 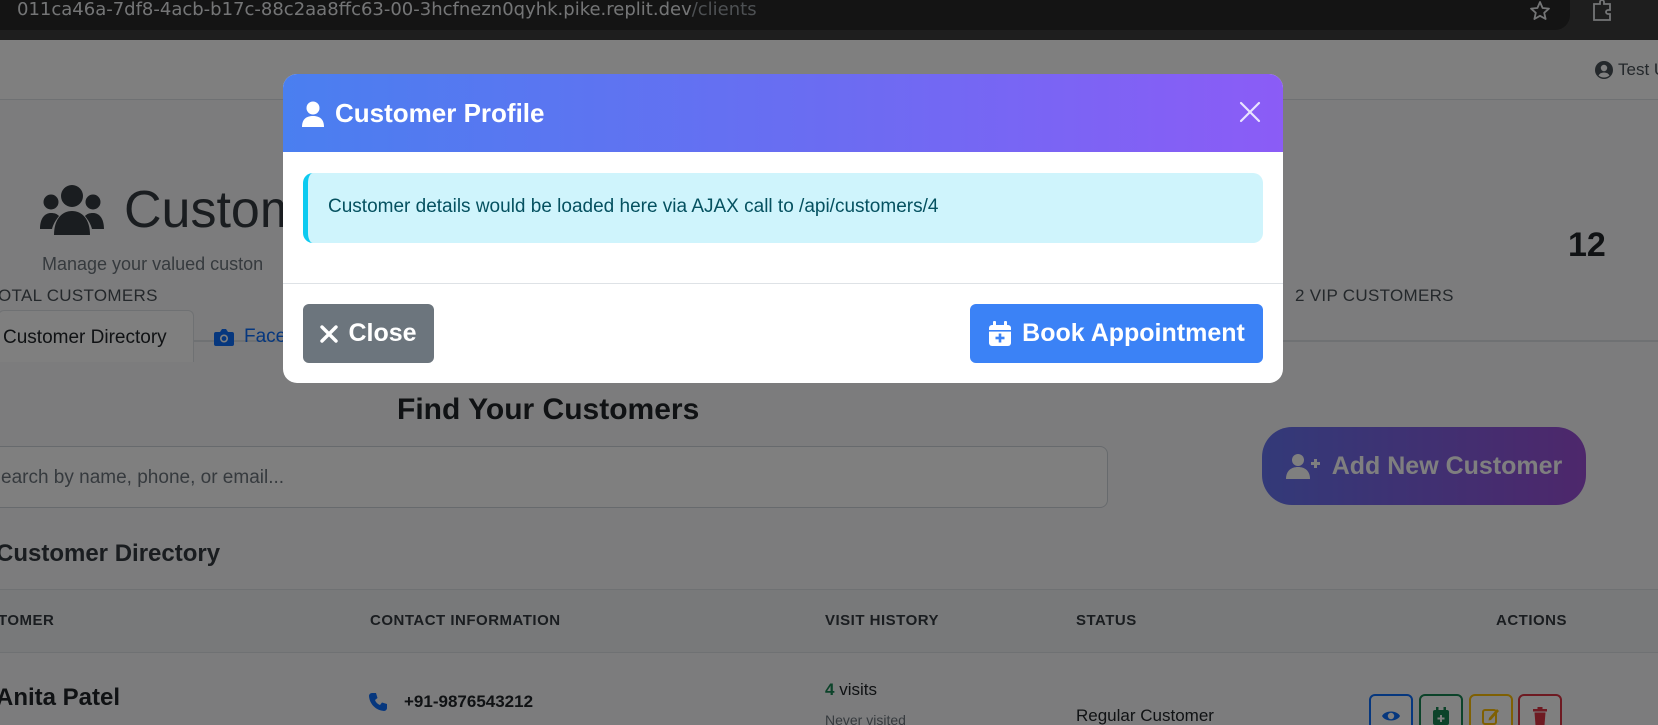 What do you see at coordinates (1133, 333) in the screenshot?
I see `book-appointment-label: Book Appointment` at bounding box center [1133, 333].